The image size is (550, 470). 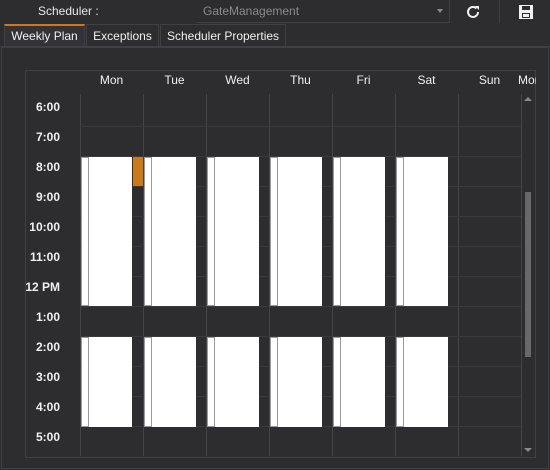 What do you see at coordinates (47, 437) in the screenshot?
I see `time-label: 5:00` at bounding box center [47, 437].